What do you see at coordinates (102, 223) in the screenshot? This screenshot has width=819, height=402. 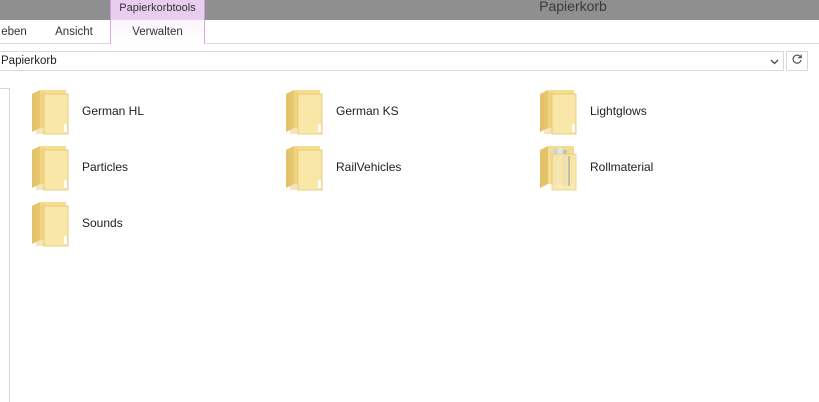 I see `item-name: Sounds` at bounding box center [102, 223].